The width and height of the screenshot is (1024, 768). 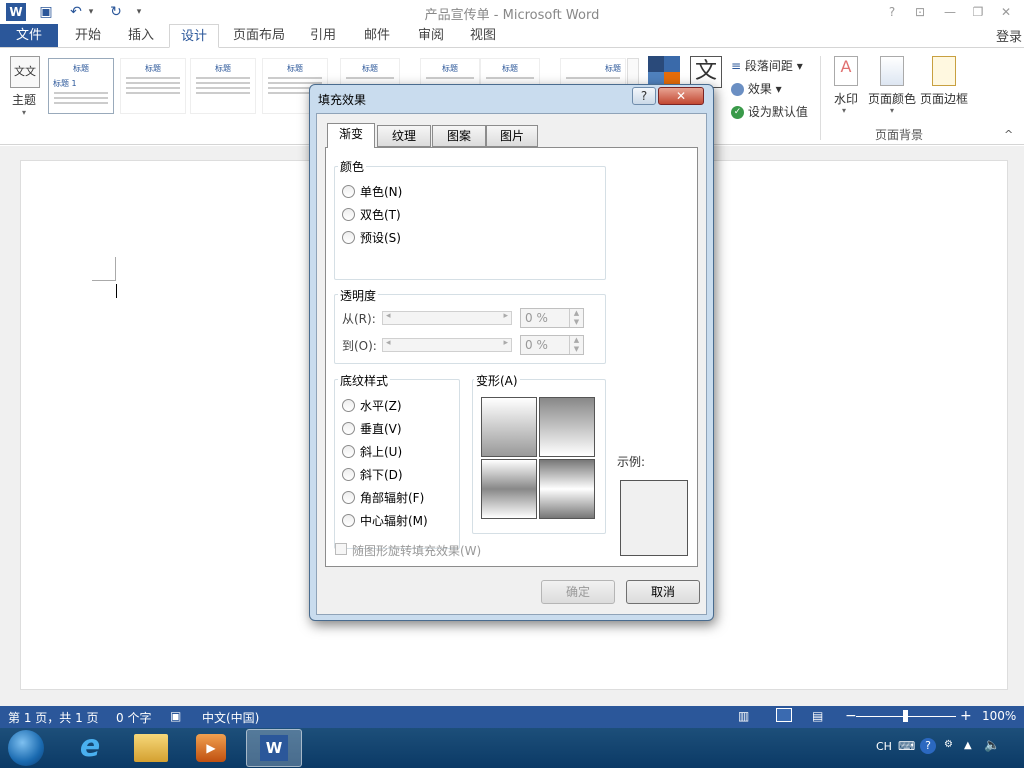 I want to click on zoom-out-button: −, so click(x=851, y=716).